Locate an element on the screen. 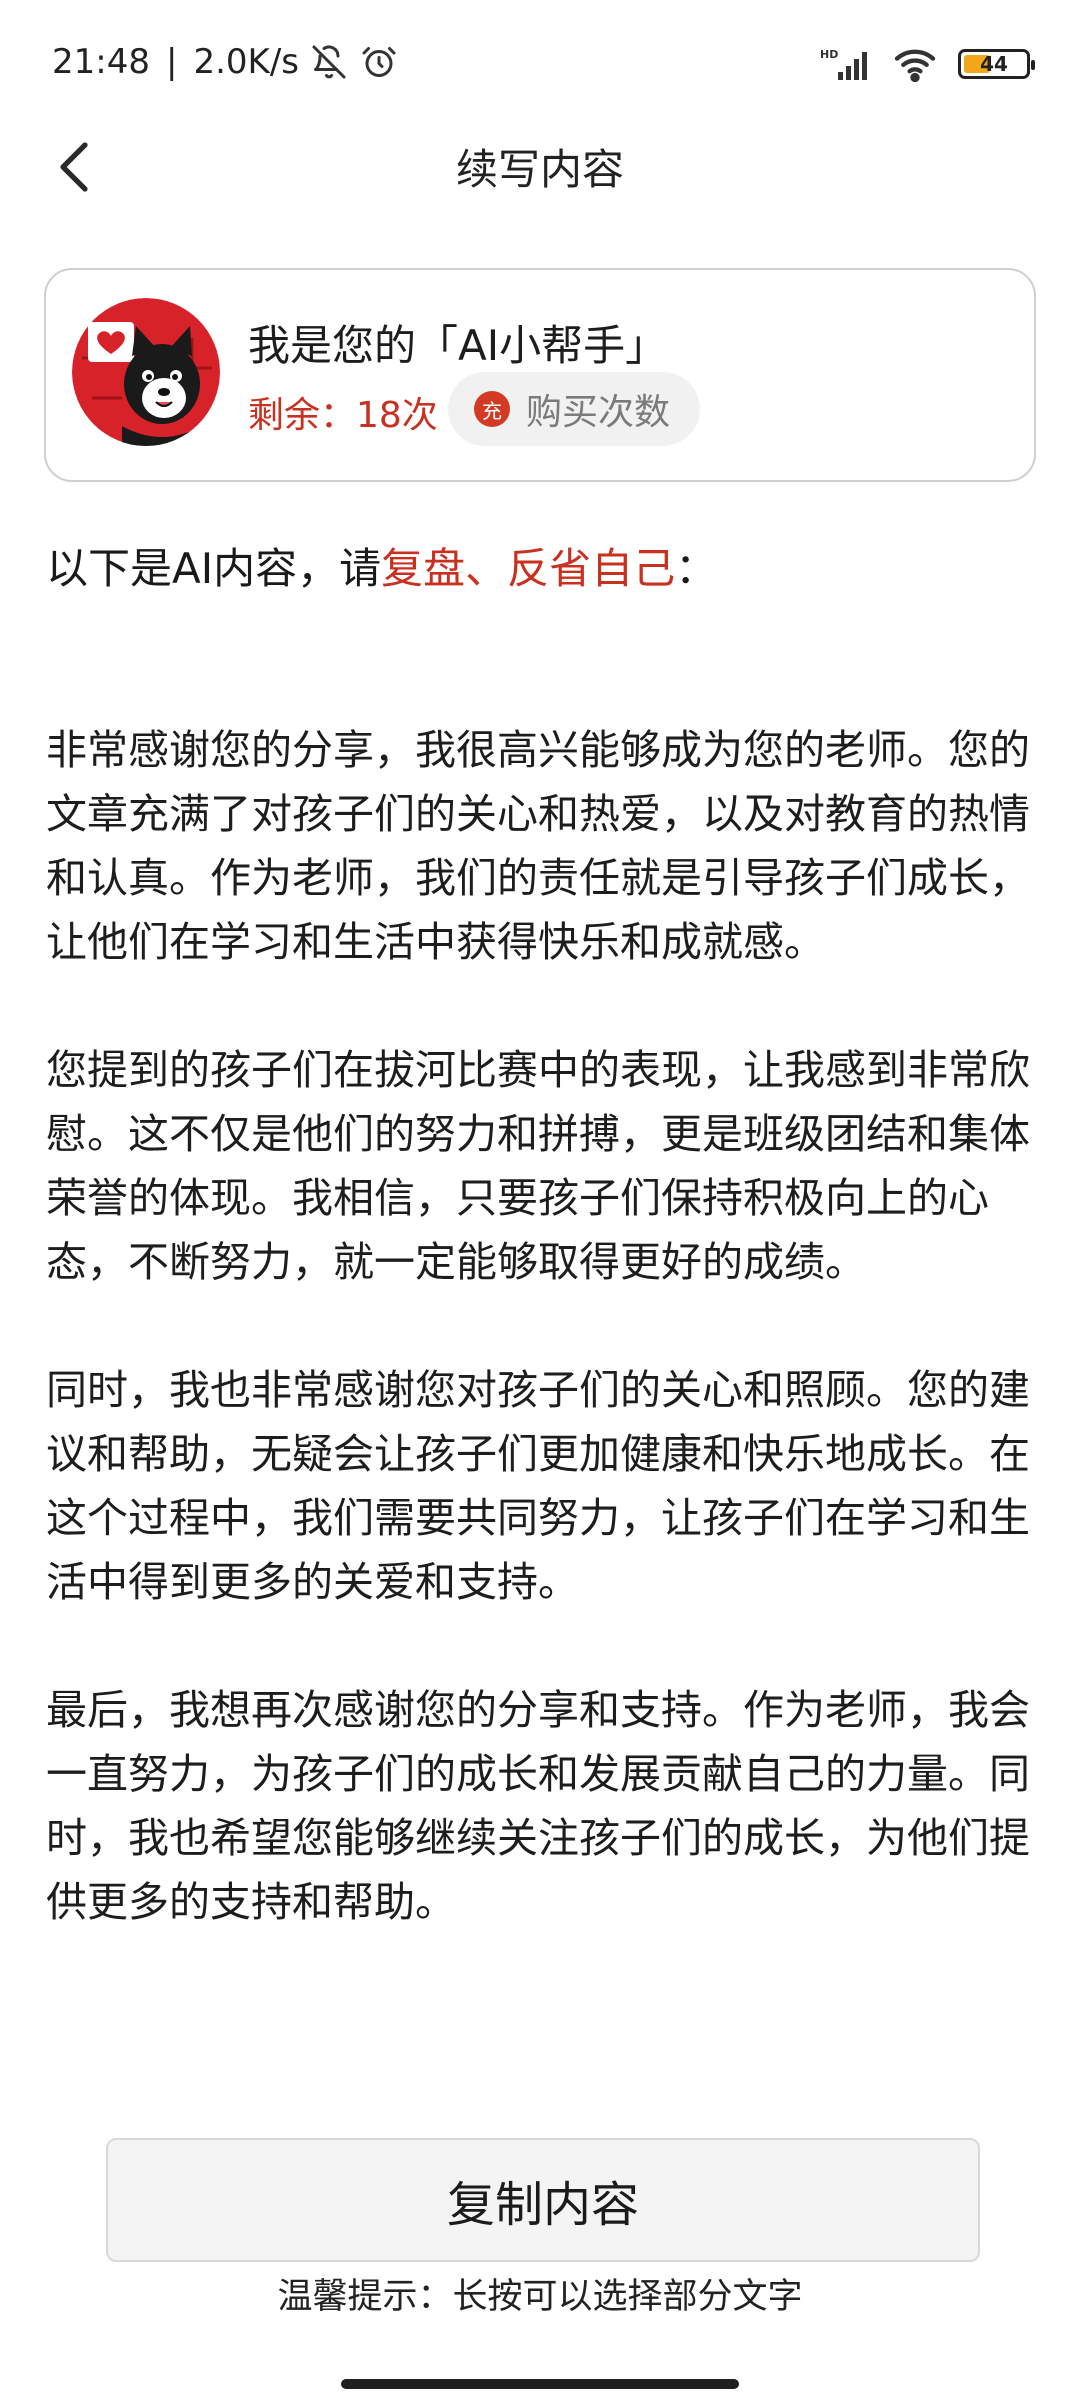  intro-prefix: 以下是AI内容，请 is located at coordinates (214, 568).